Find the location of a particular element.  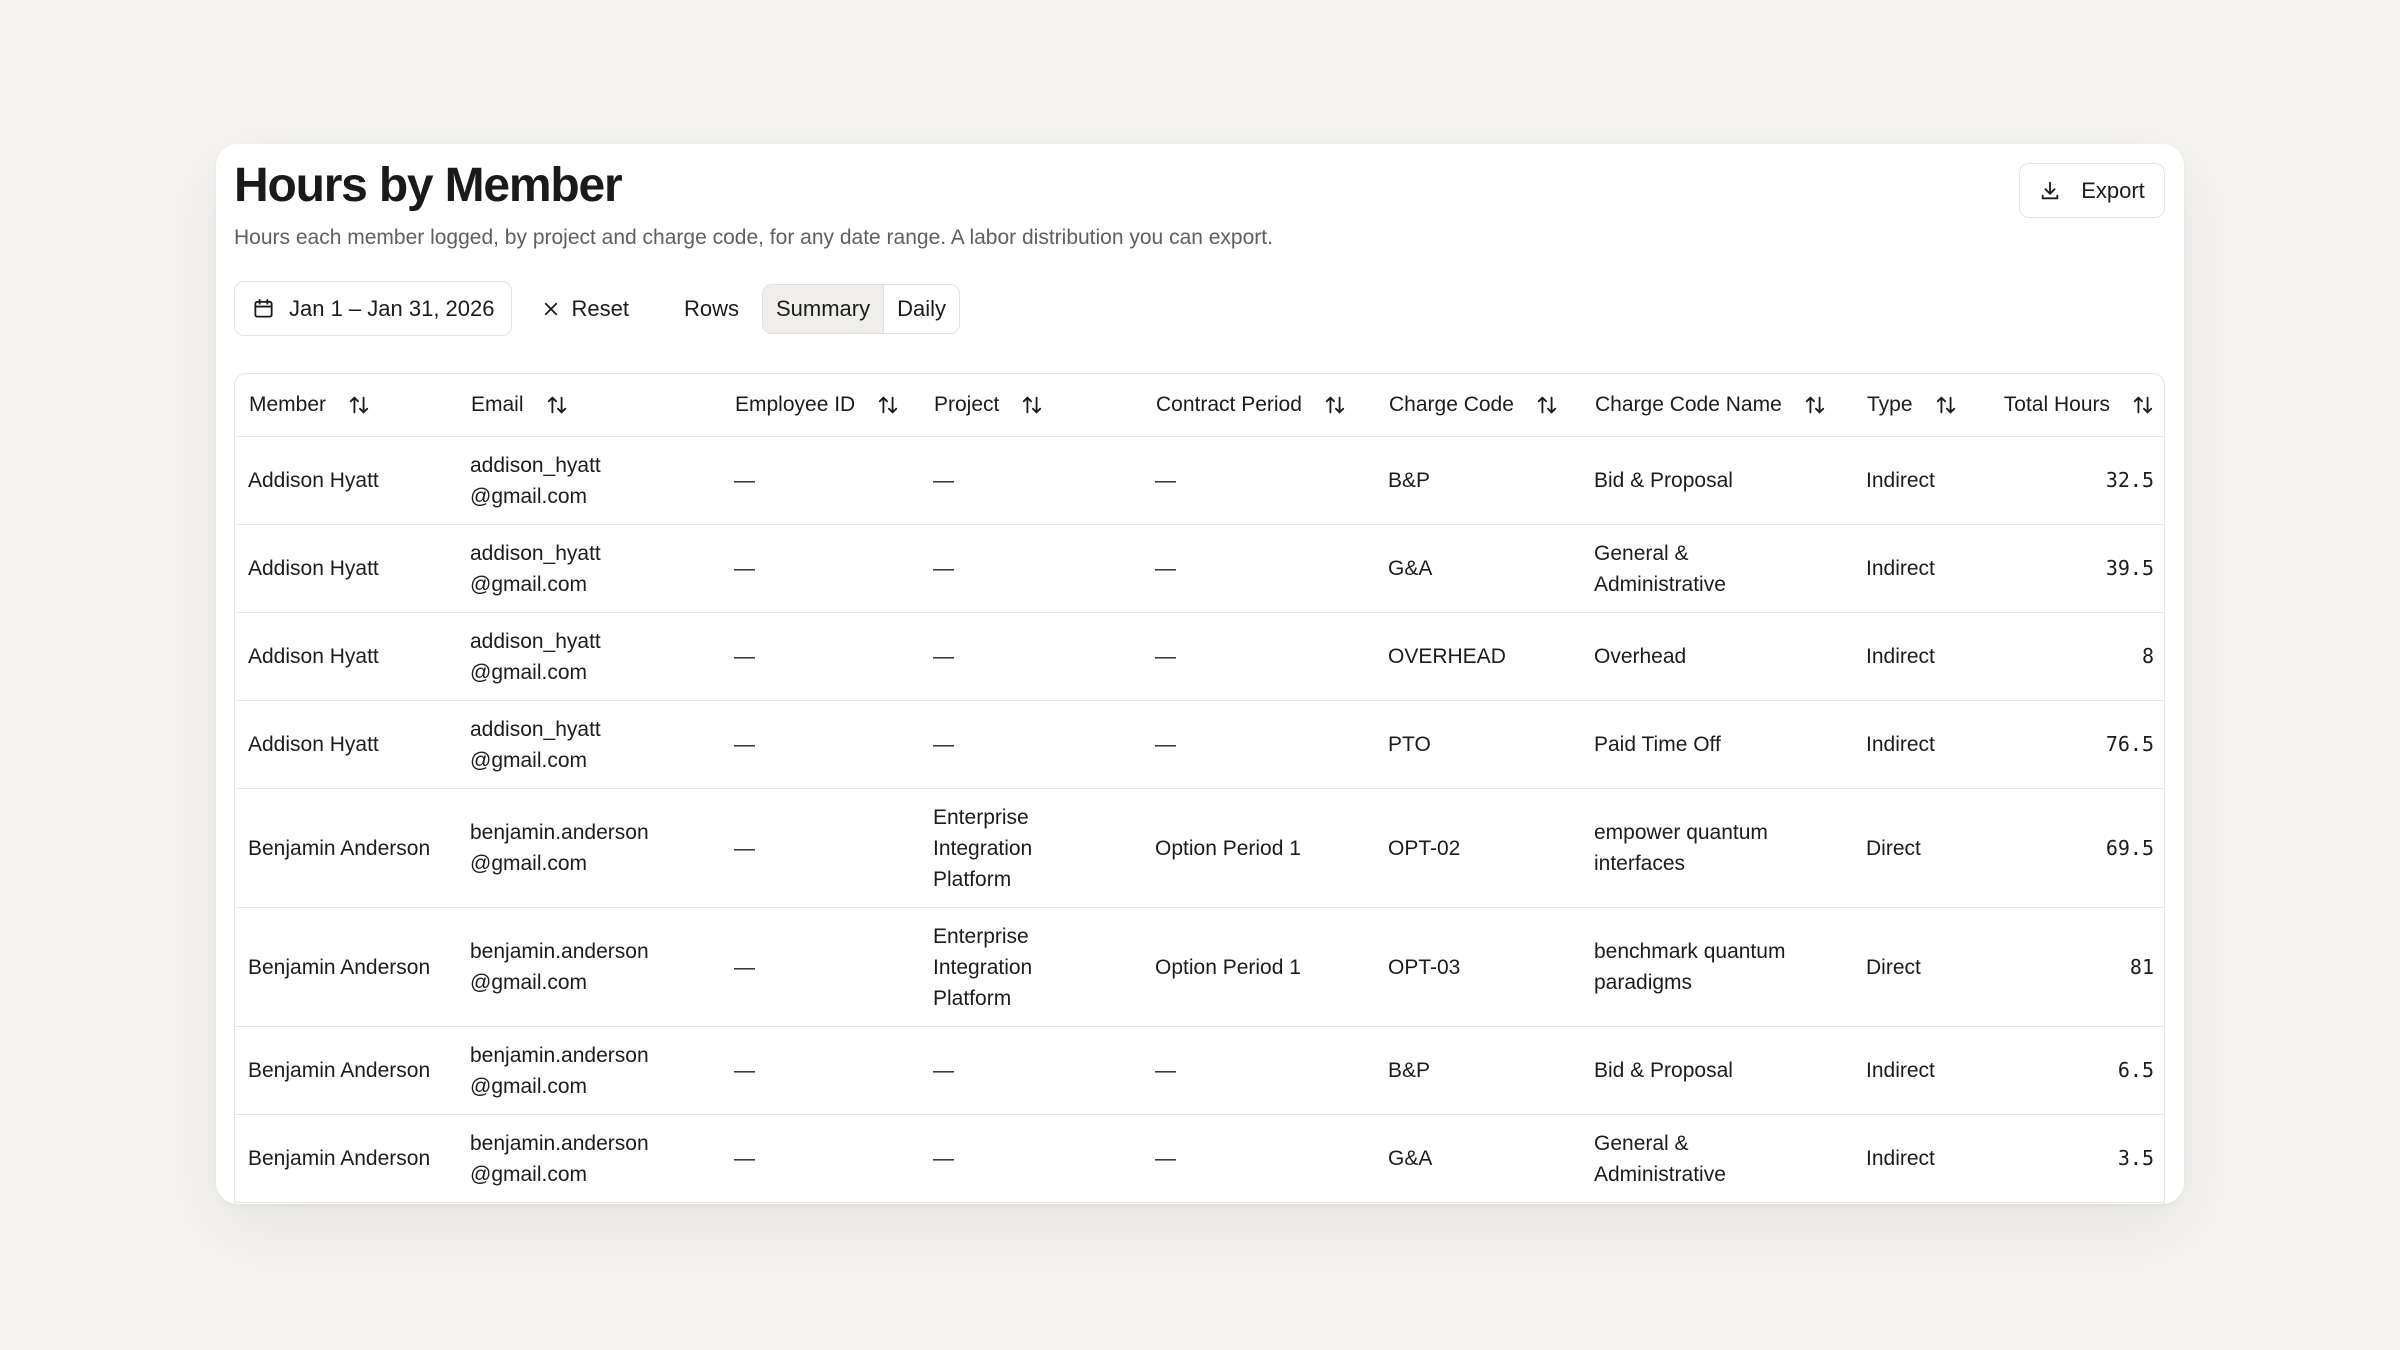

cell-total-hours: 3.5 is located at coordinates (2070, 1158).